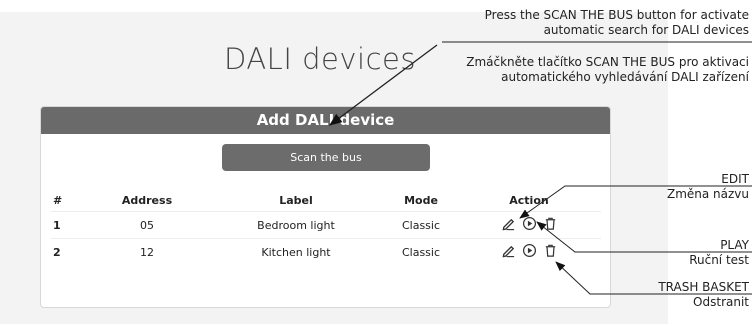 The image size is (753, 326). I want to click on leader-edit, so click(635, 202).